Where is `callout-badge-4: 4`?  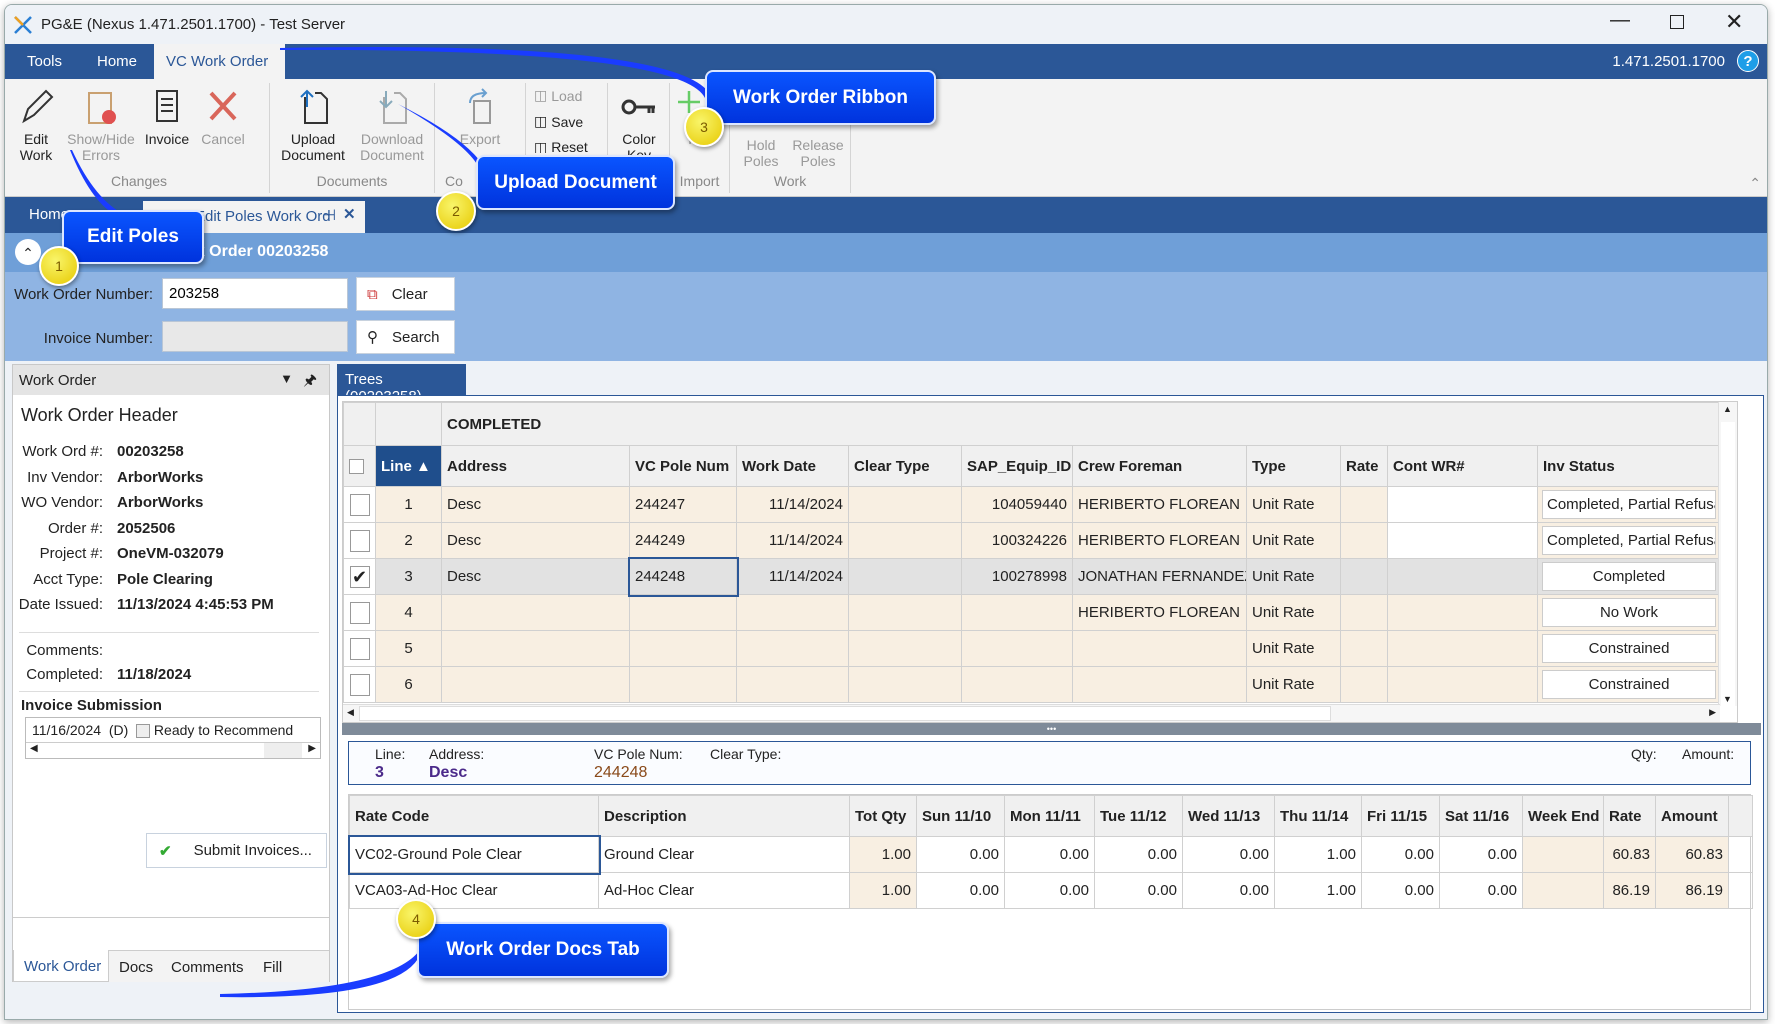 callout-badge-4: 4 is located at coordinates (416, 919).